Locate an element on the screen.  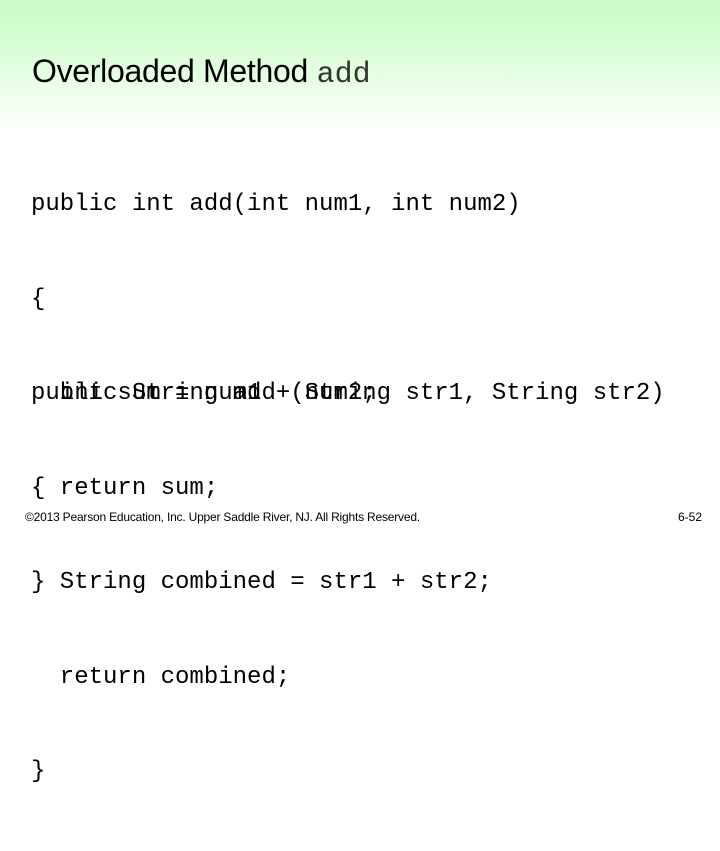
slide-title: Overloaded Method add is located at coordinates (201, 72).